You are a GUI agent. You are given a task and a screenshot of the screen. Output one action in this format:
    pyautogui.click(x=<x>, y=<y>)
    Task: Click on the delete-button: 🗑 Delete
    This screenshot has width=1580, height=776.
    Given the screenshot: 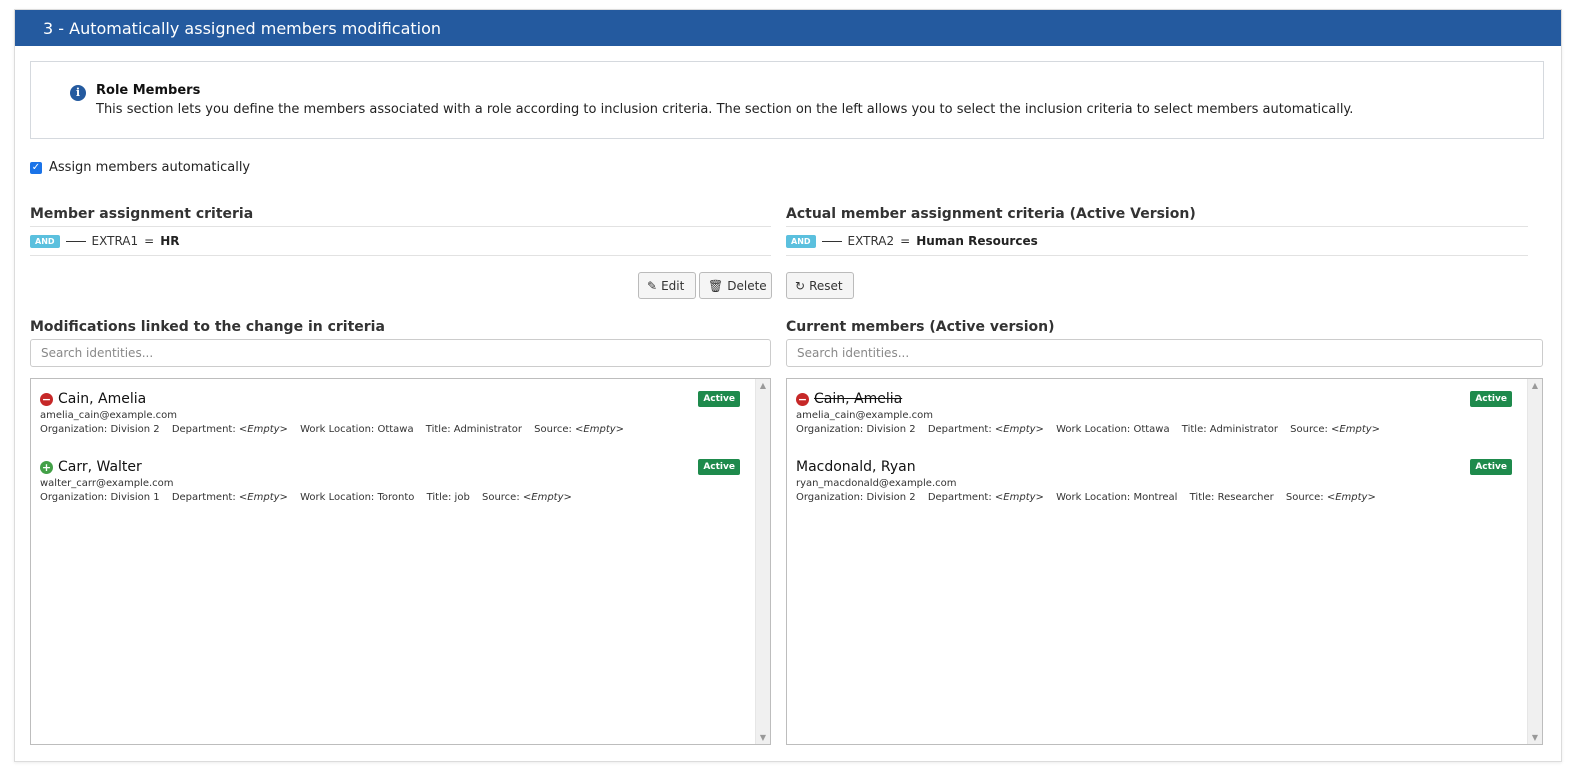 What is the action you would take?
    pyautogui.click(x=735, y=285)
    